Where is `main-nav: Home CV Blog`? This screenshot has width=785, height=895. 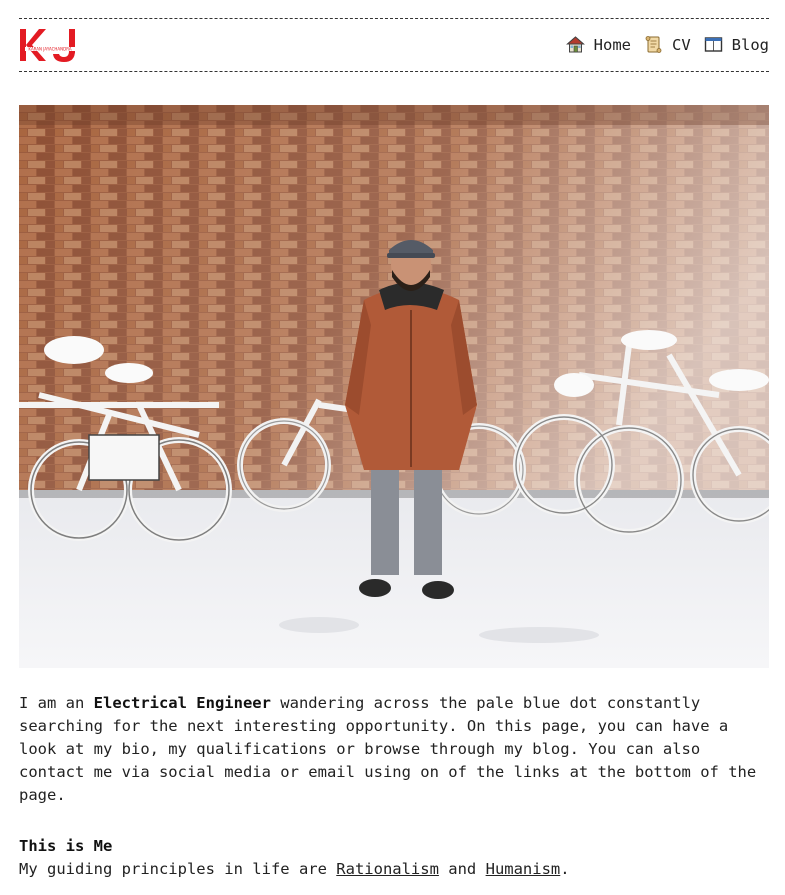 main-nav: Home CV Blog is located at coordinates (661, 44).